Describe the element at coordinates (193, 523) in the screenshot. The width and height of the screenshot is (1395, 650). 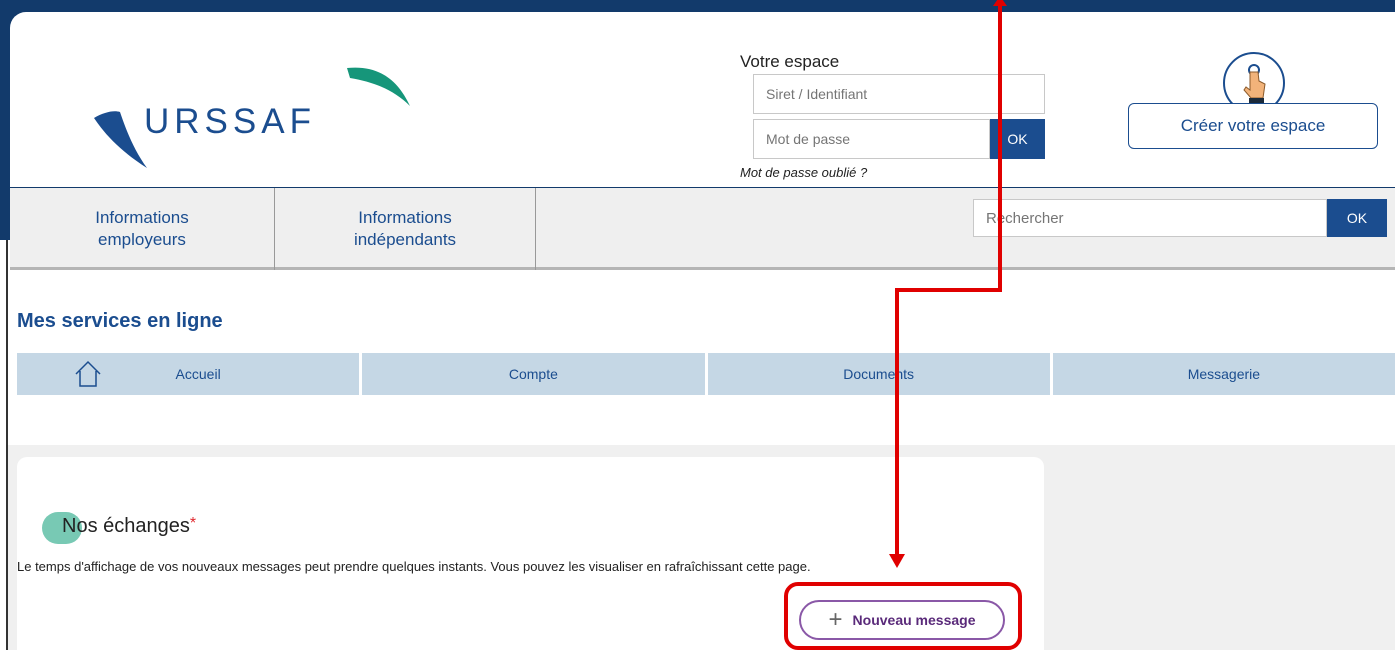
I see `required-mark: *` at that location.